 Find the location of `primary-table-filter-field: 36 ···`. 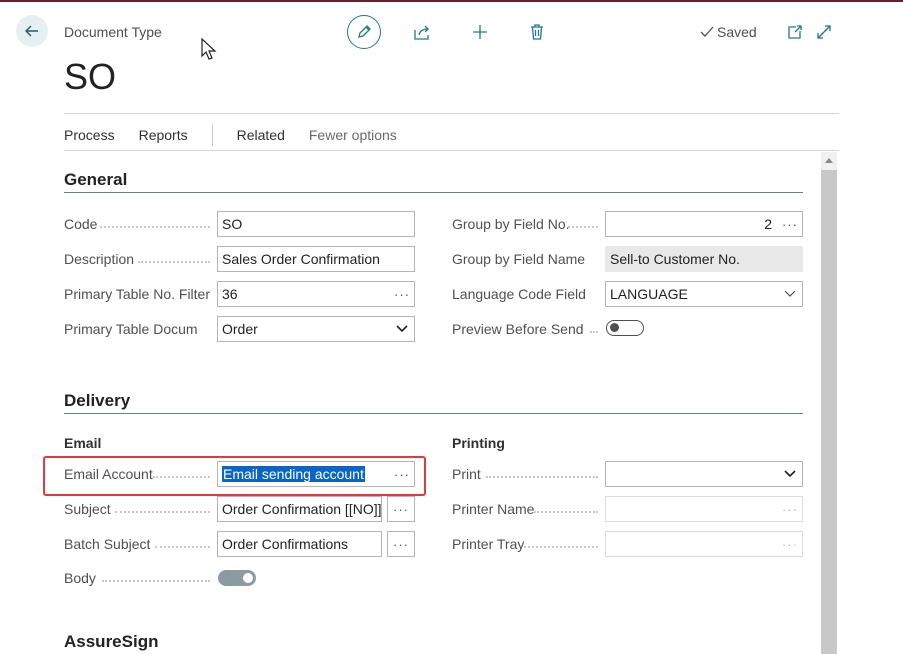

primary-table-filter-field: 36 ··· is located at coordinates (316, 294).